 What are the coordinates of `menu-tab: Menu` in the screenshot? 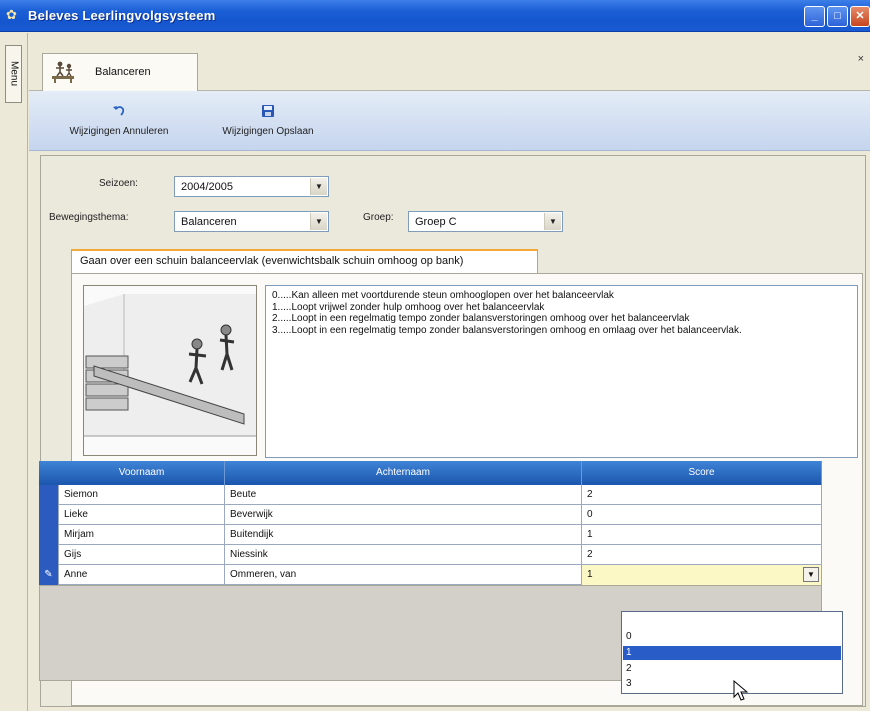 It's located at (13, 74).